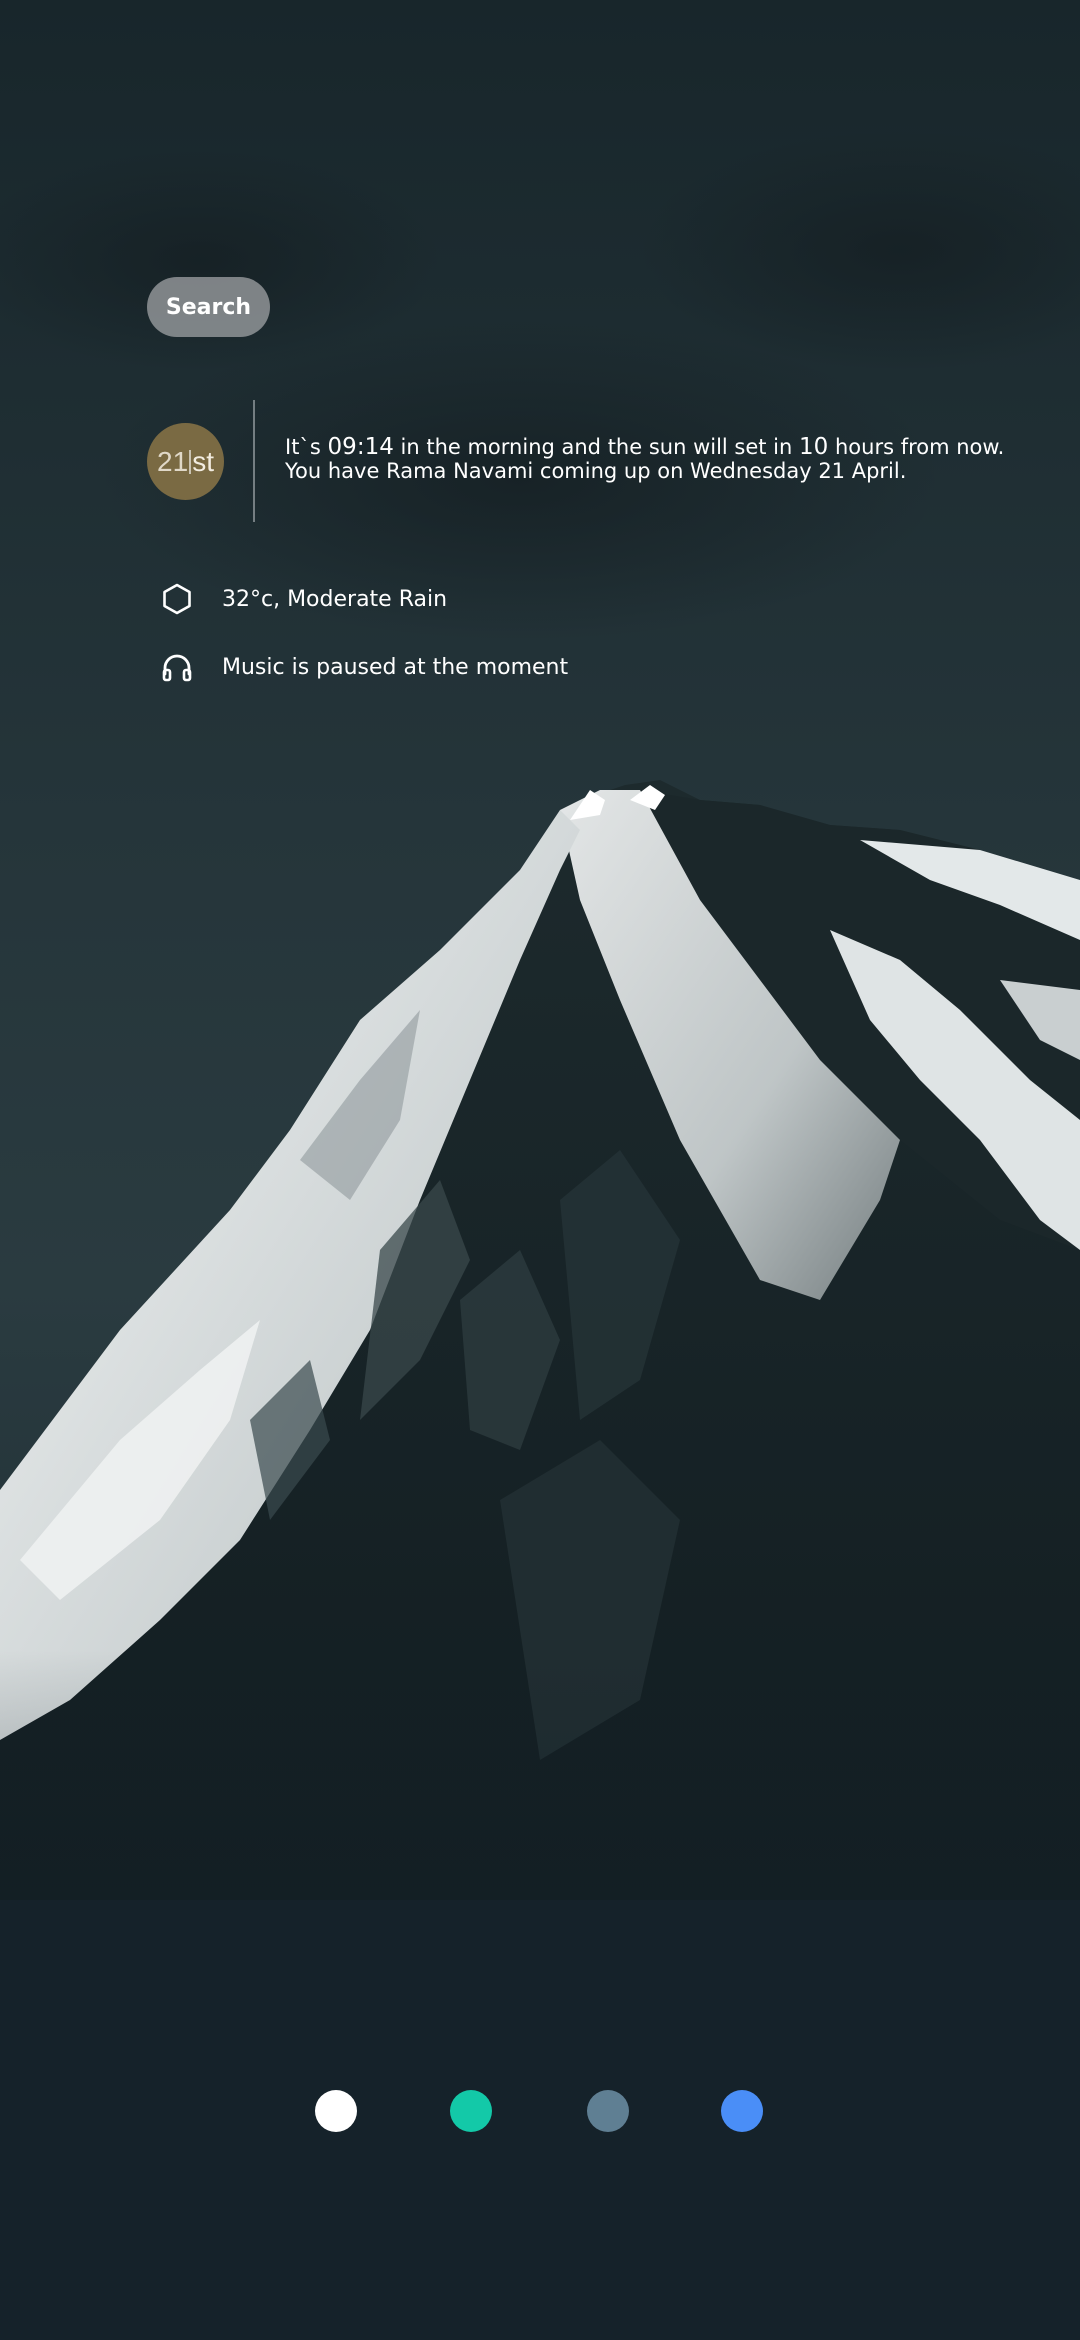 The image size is (1080, 2340). I want to click on summary-middle: in the morning and the sun will set in, so click(596, 447).